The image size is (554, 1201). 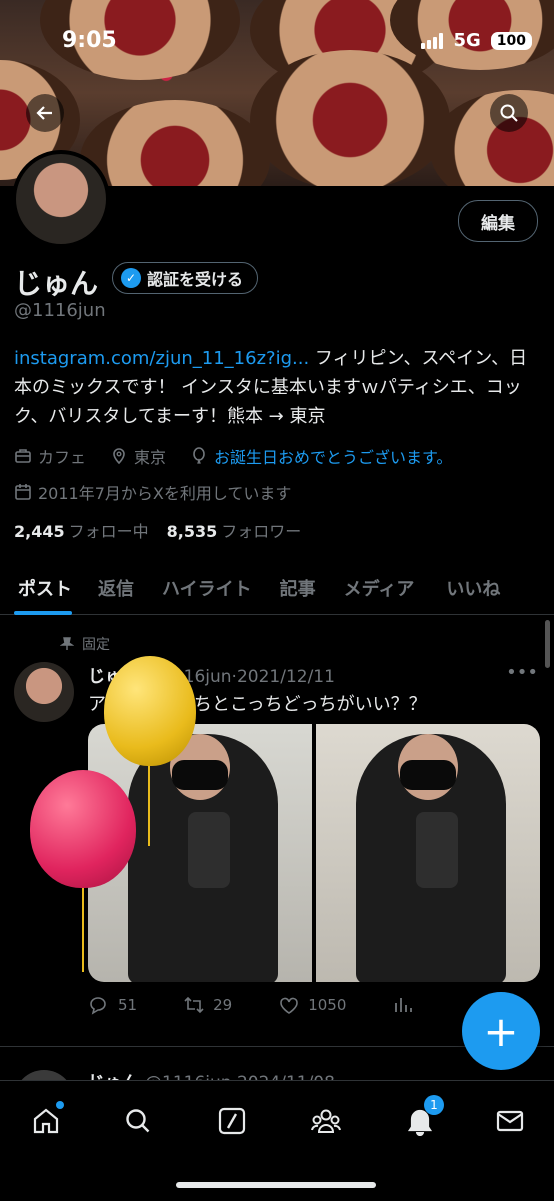 I want to click on followers-count: 8,535, so click(x=192, y=531).